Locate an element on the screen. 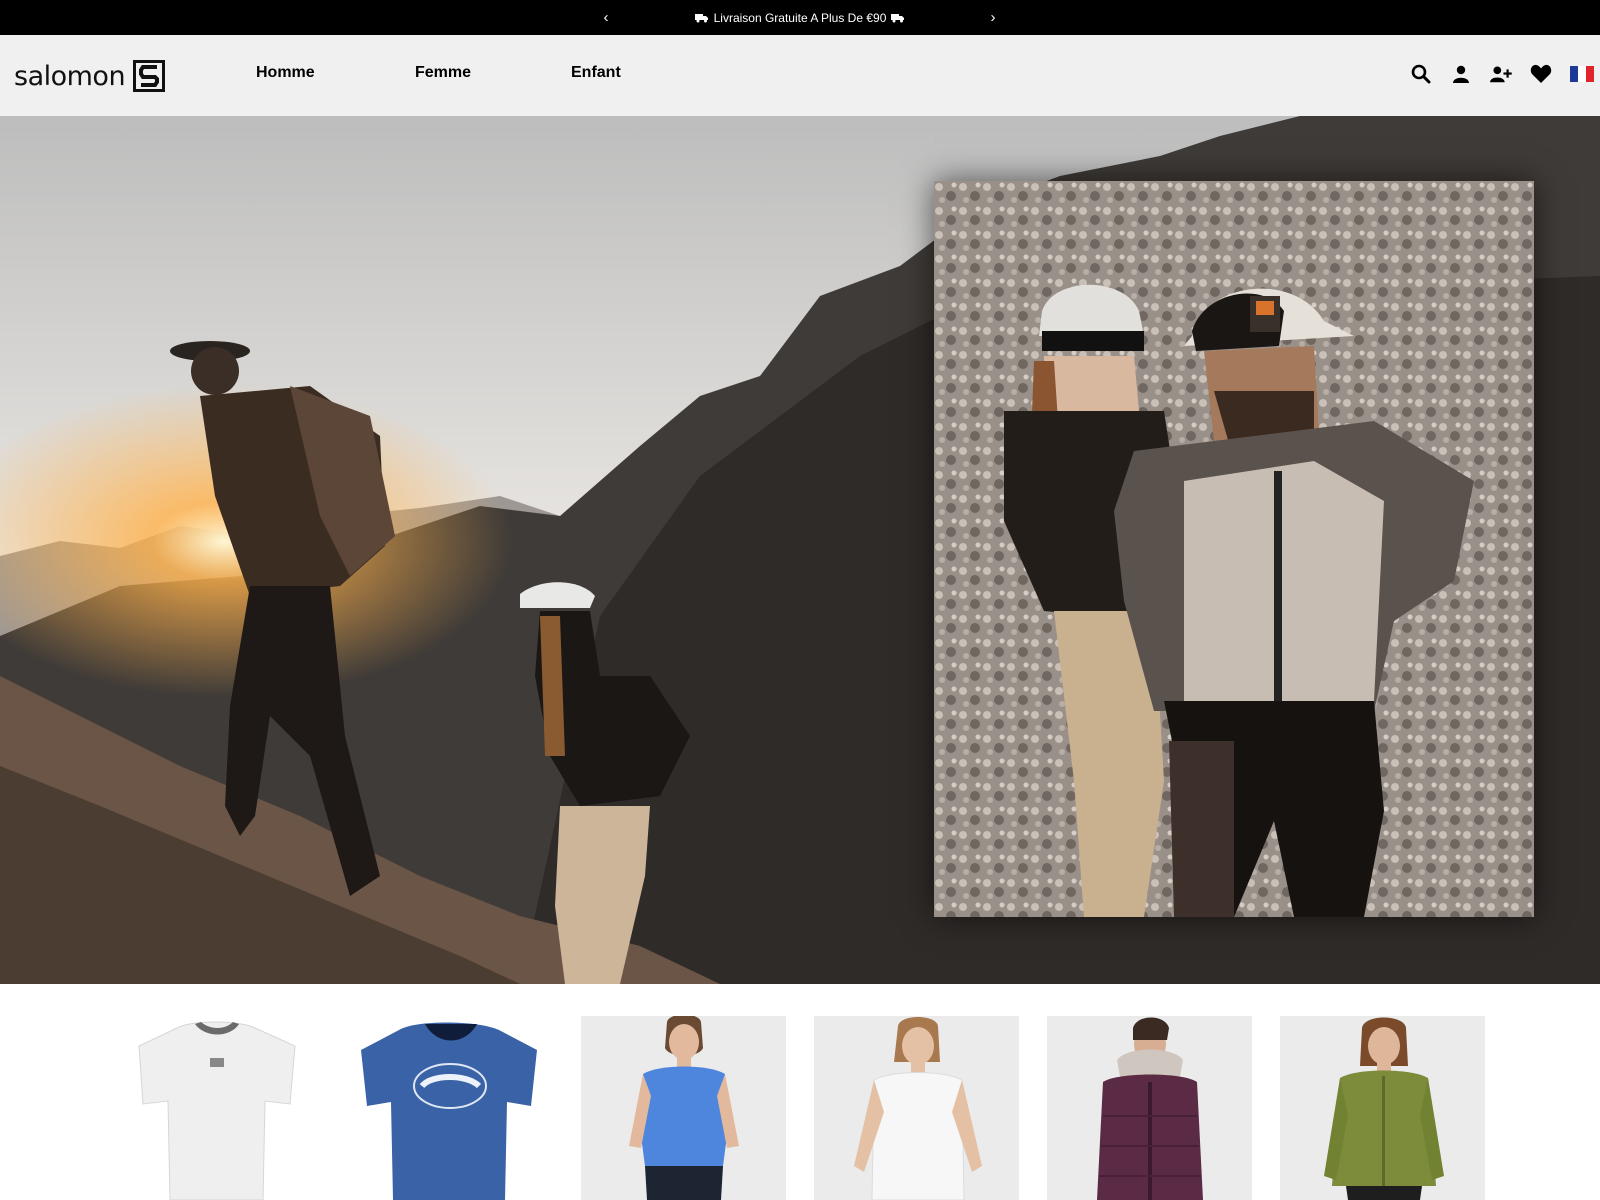 This screenshot has width=1600, height=1200. search-icon is located at coordinates (1421, 74).